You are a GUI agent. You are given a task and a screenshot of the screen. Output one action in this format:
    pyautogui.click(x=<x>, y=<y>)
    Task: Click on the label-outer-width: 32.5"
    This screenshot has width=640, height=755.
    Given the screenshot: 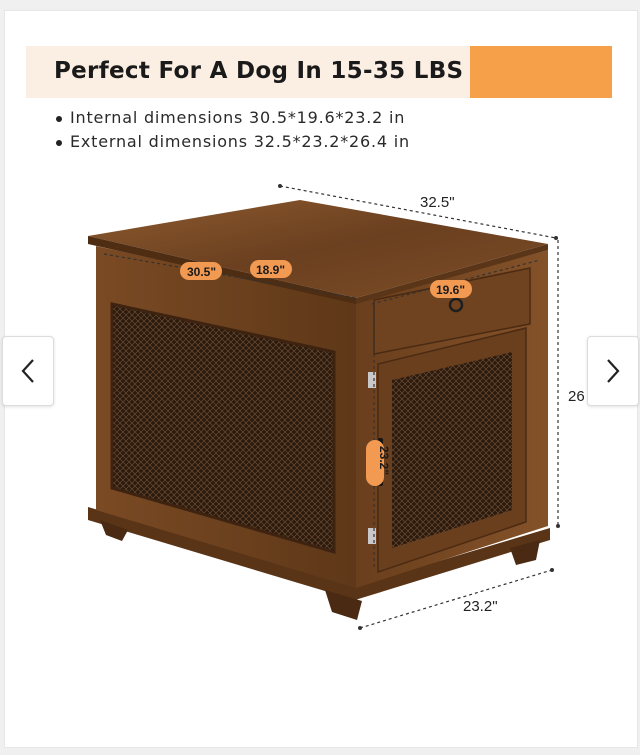 What is the action you would take?
    pyautogui.click(x=437, y=202)
    